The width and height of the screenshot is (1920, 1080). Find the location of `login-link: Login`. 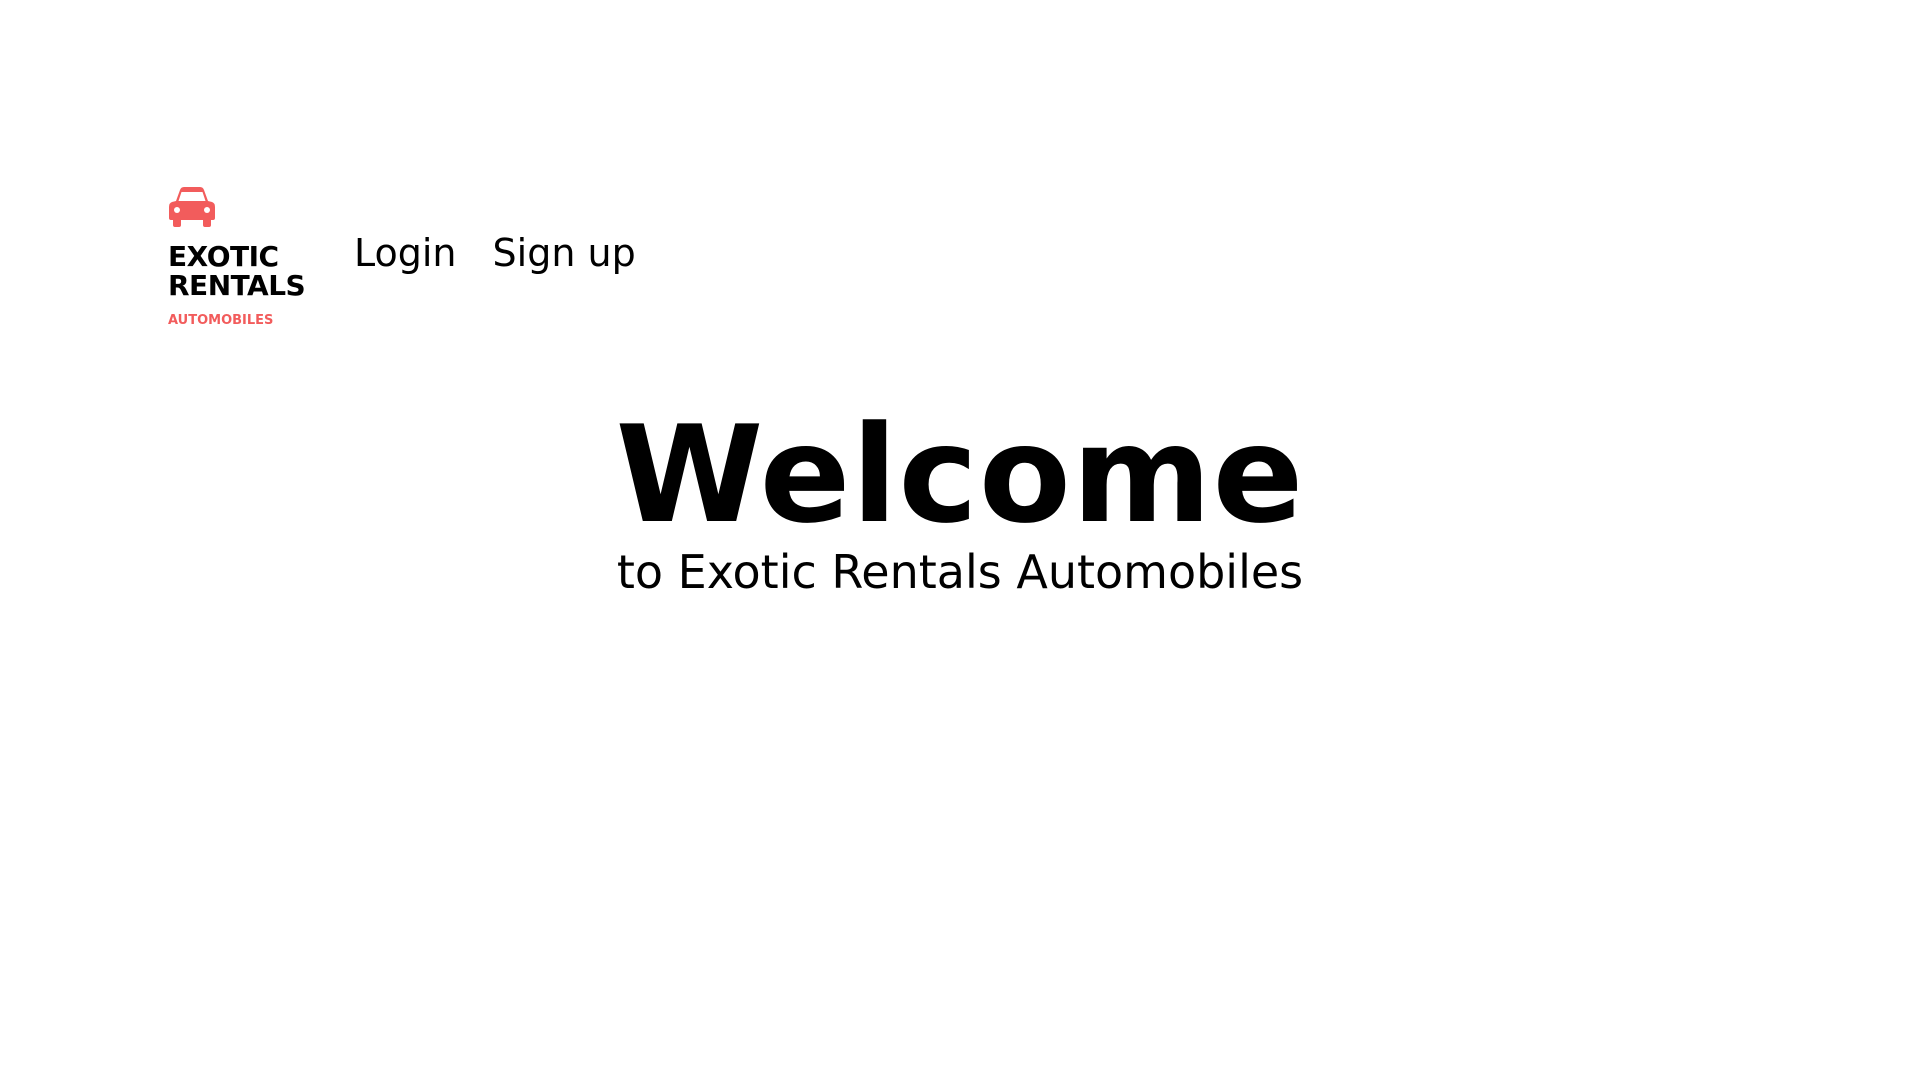

login-link: Login is located at coordinates (405, 253).